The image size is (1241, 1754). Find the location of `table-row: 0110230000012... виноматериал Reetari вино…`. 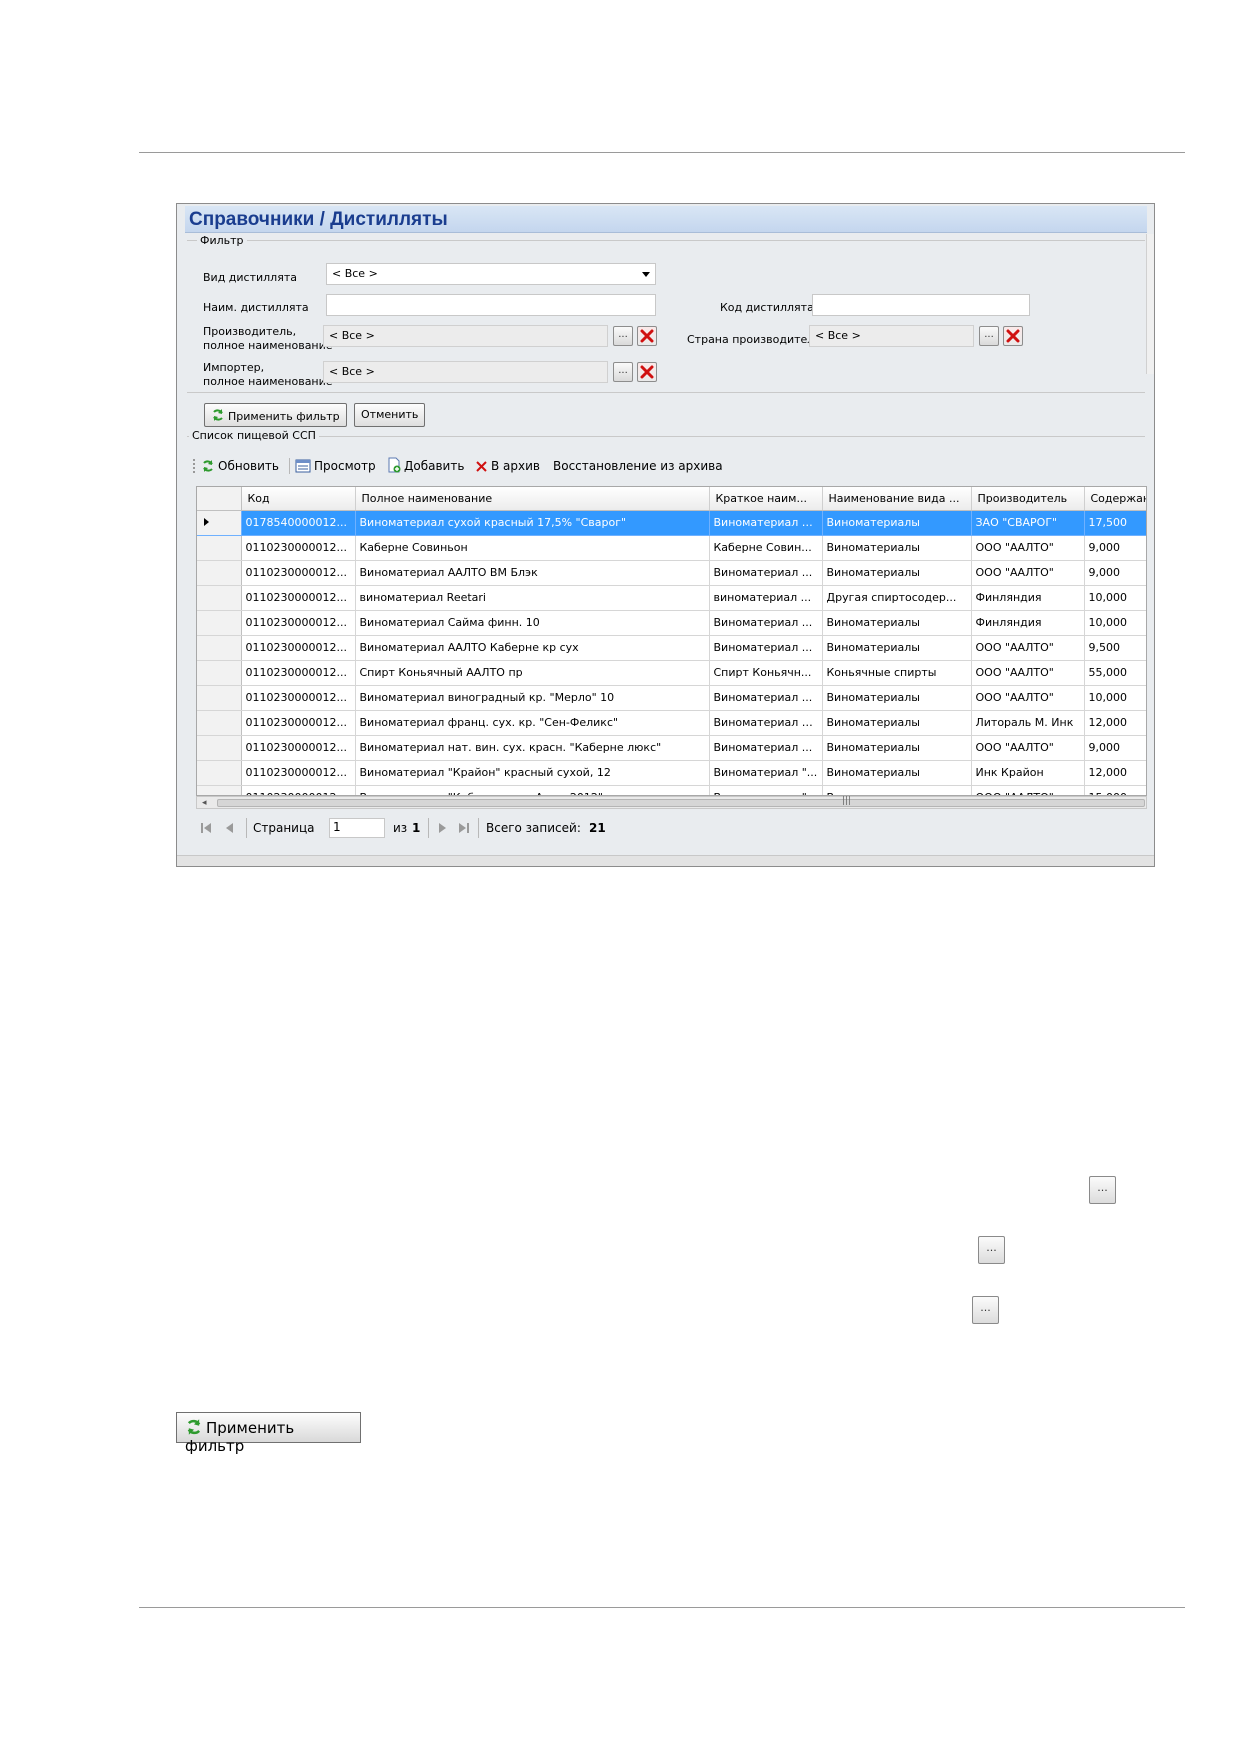

table-row: 0110230000012... виноматериал Reetari вино… is located at coordinates (671, 598).